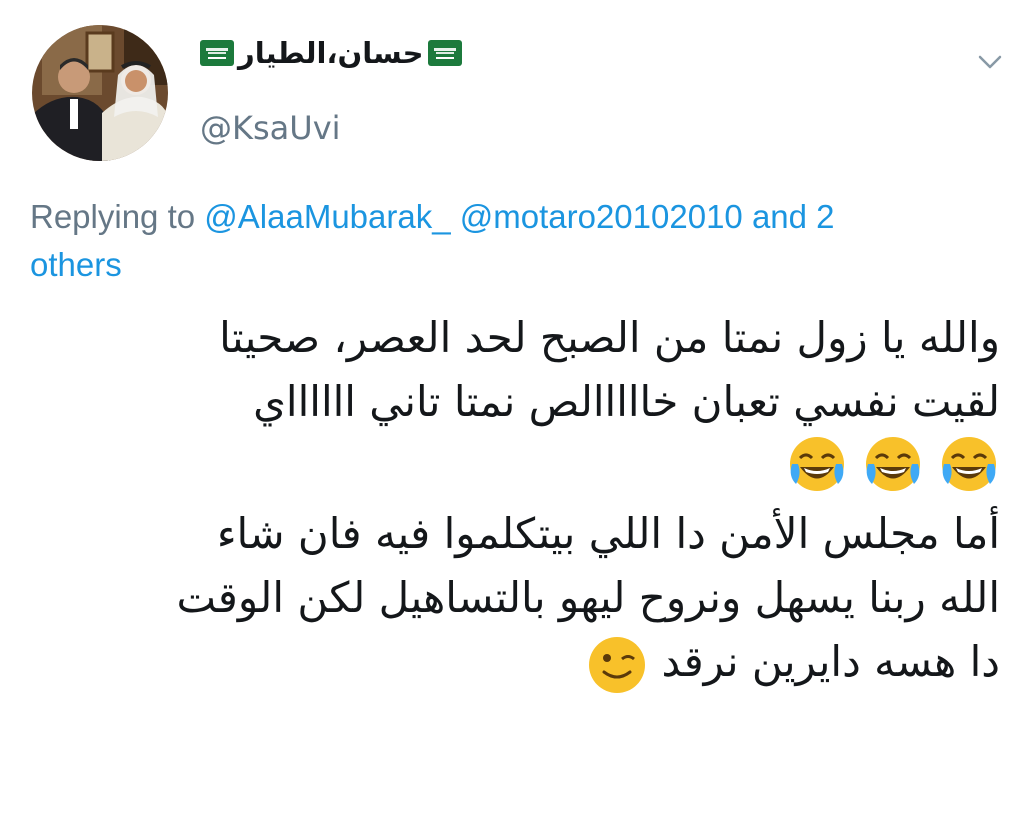 The image size is (1024, 827). Describe the element at coordinates (617, 665) in the screenshot. I see `winking-face-icon` at that location.